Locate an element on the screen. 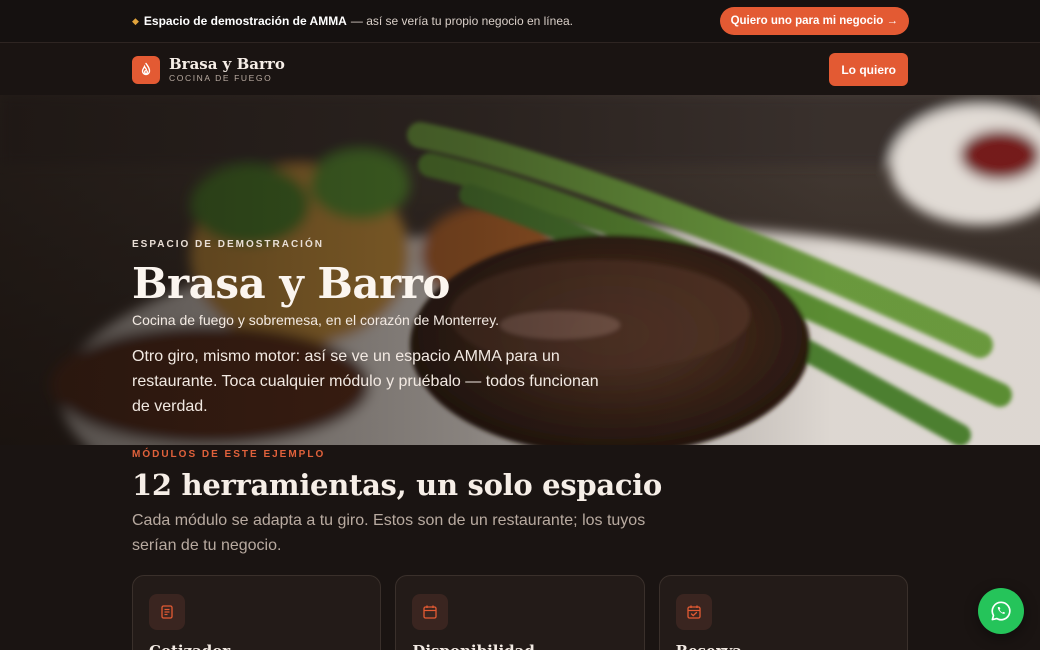  hero-eyebrow: ESPACIO DE DEMOSTRACIÓN is located at coordinates (228, 244).